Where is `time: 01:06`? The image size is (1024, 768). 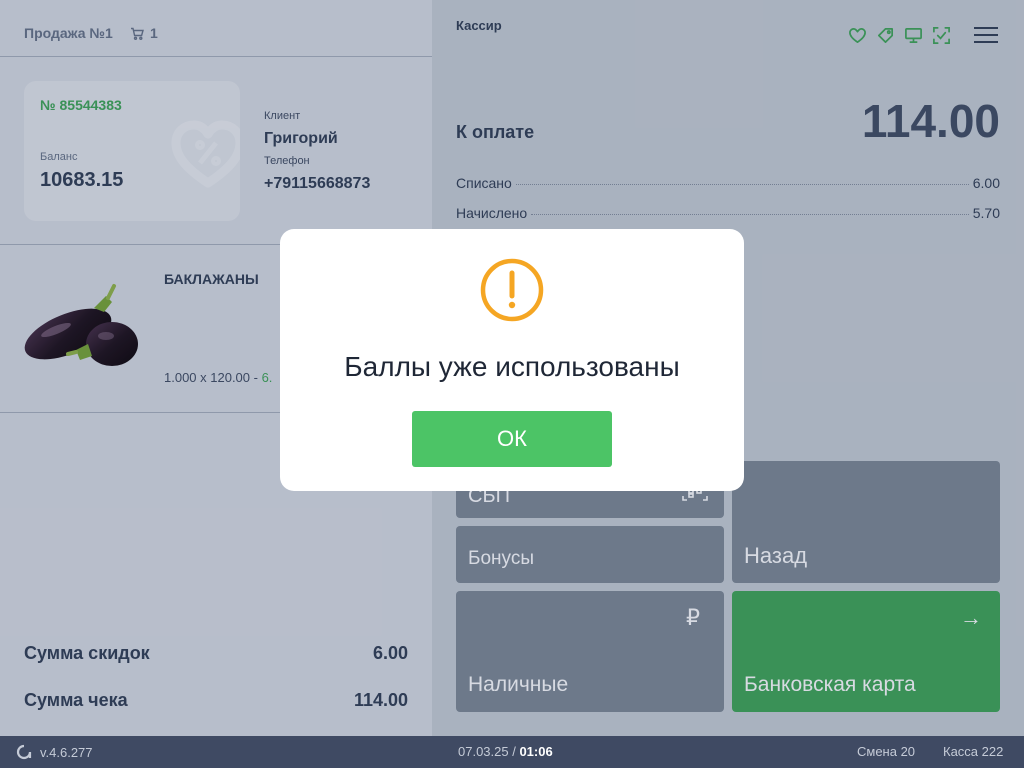
time: 01:06 is located at coordinates (536, 751).